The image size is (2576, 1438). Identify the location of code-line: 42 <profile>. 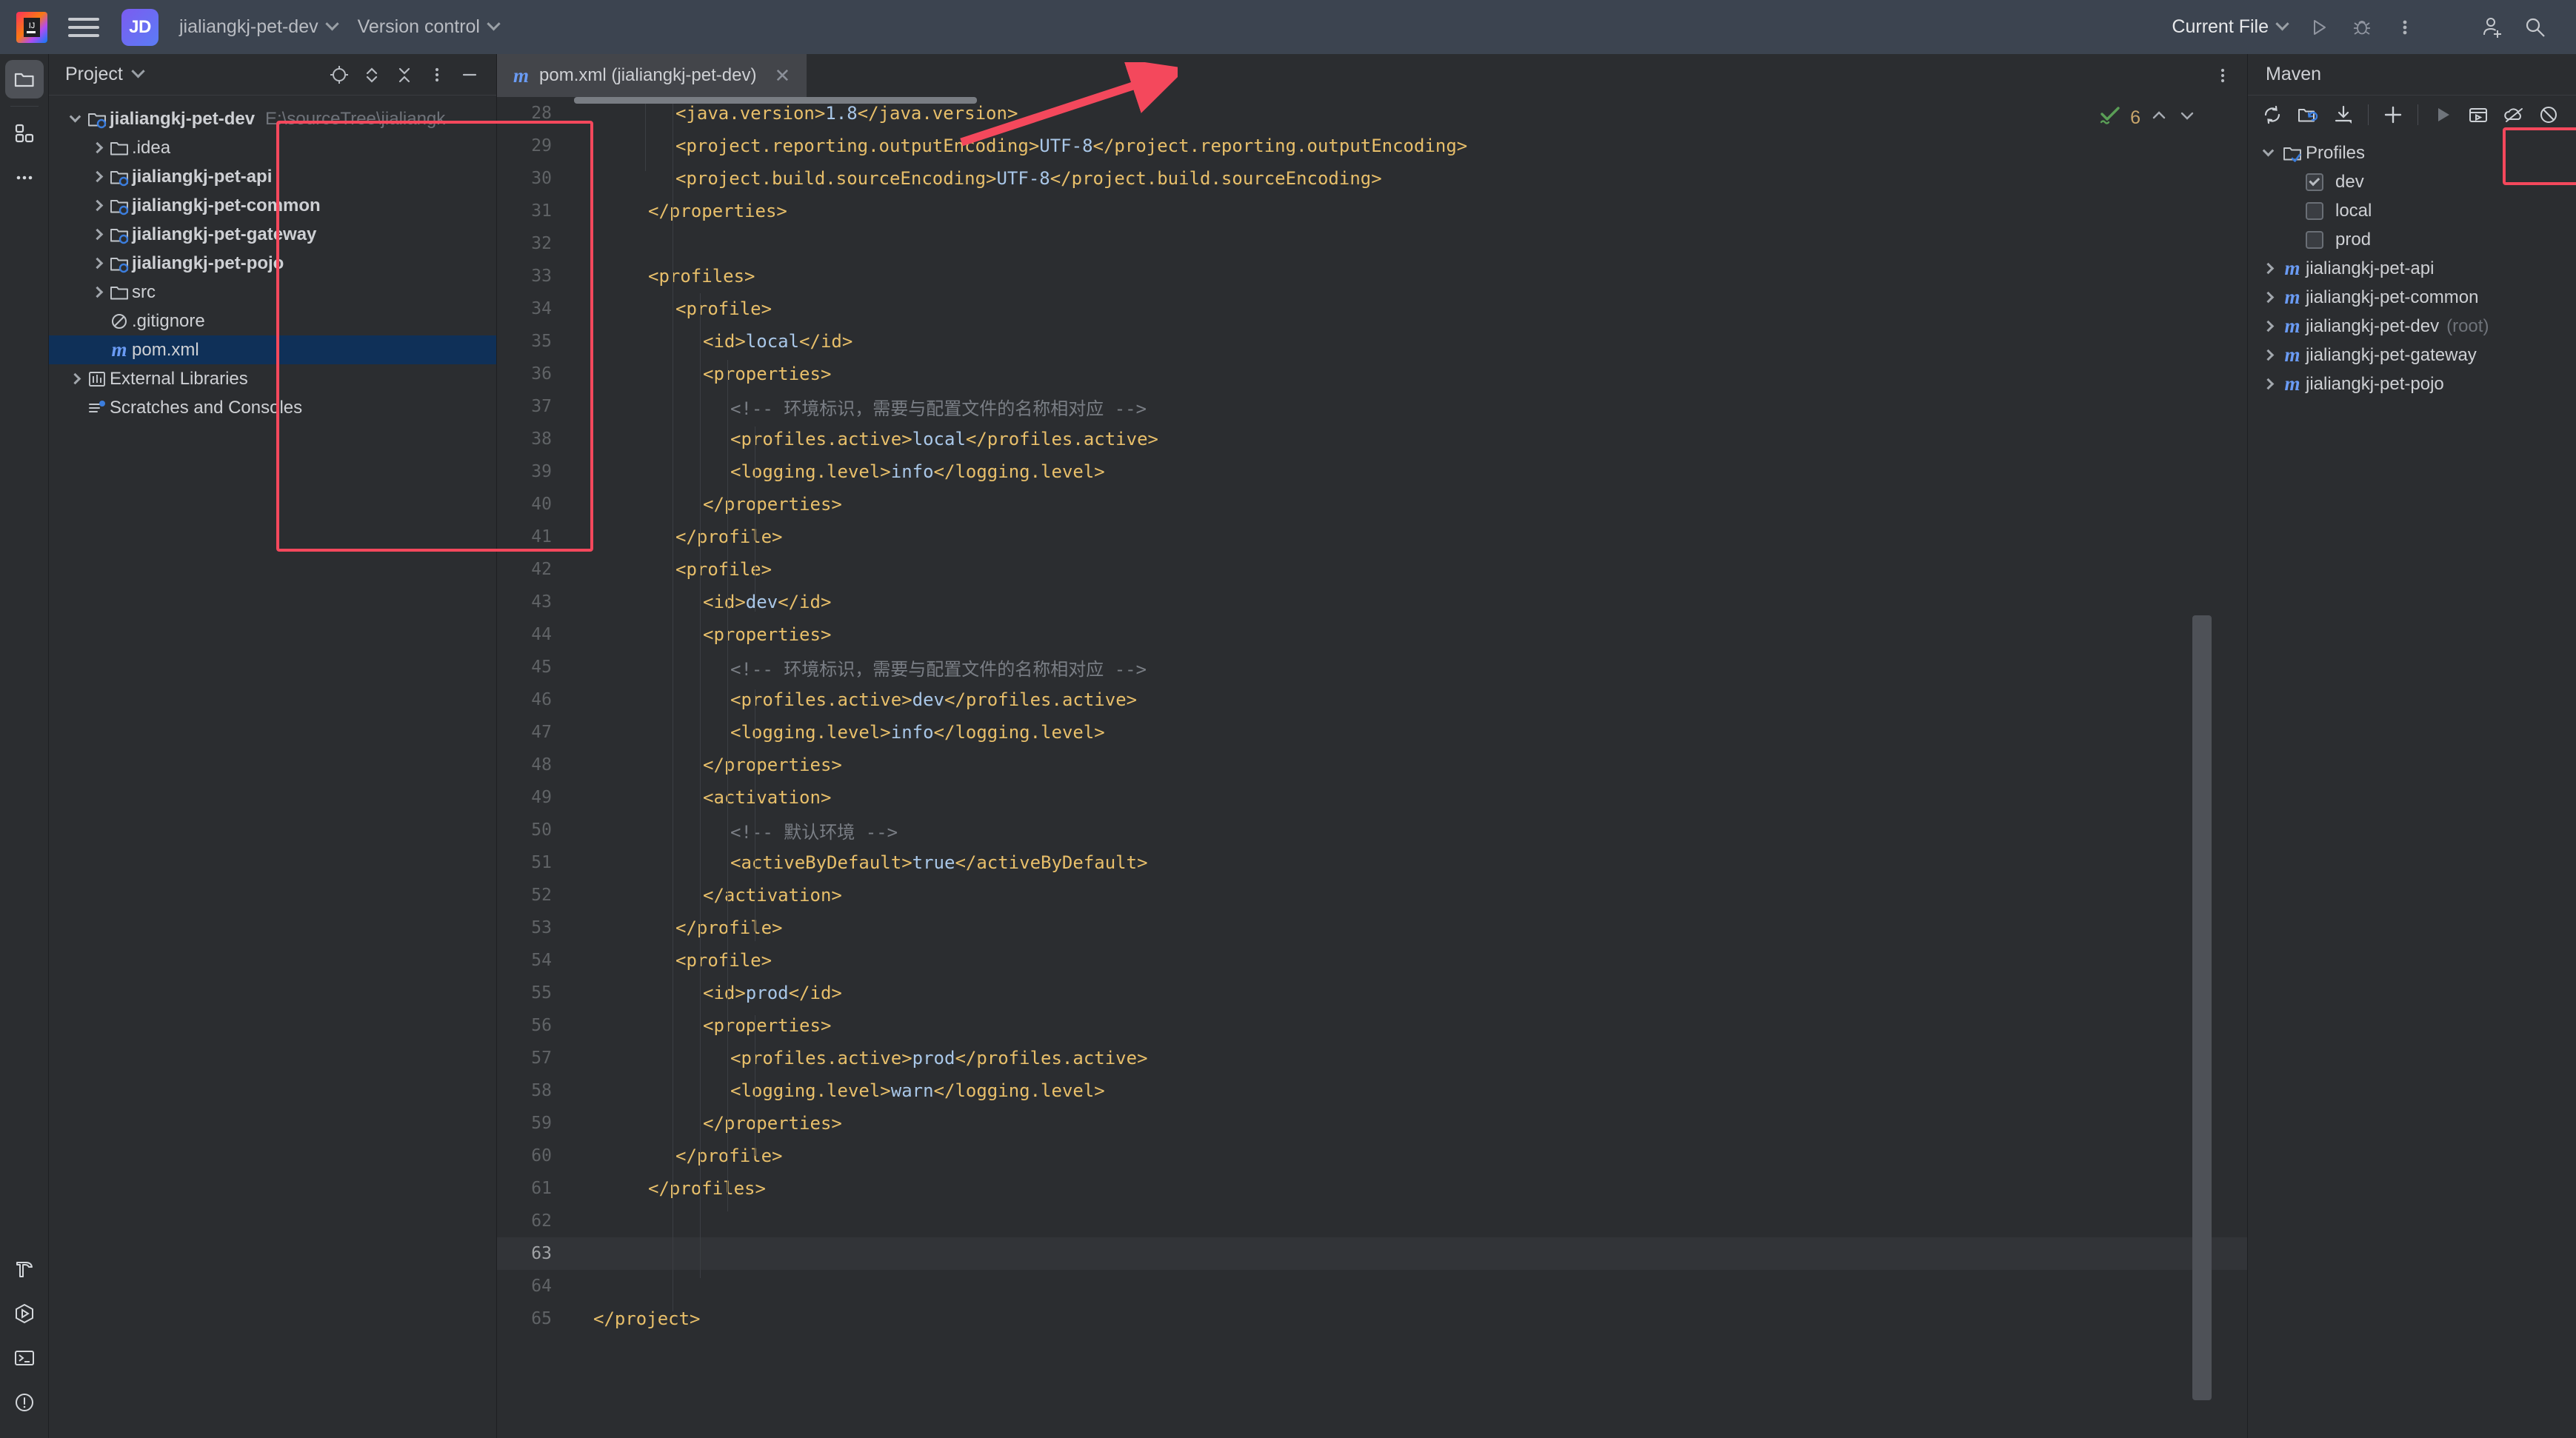
(1372, 569).